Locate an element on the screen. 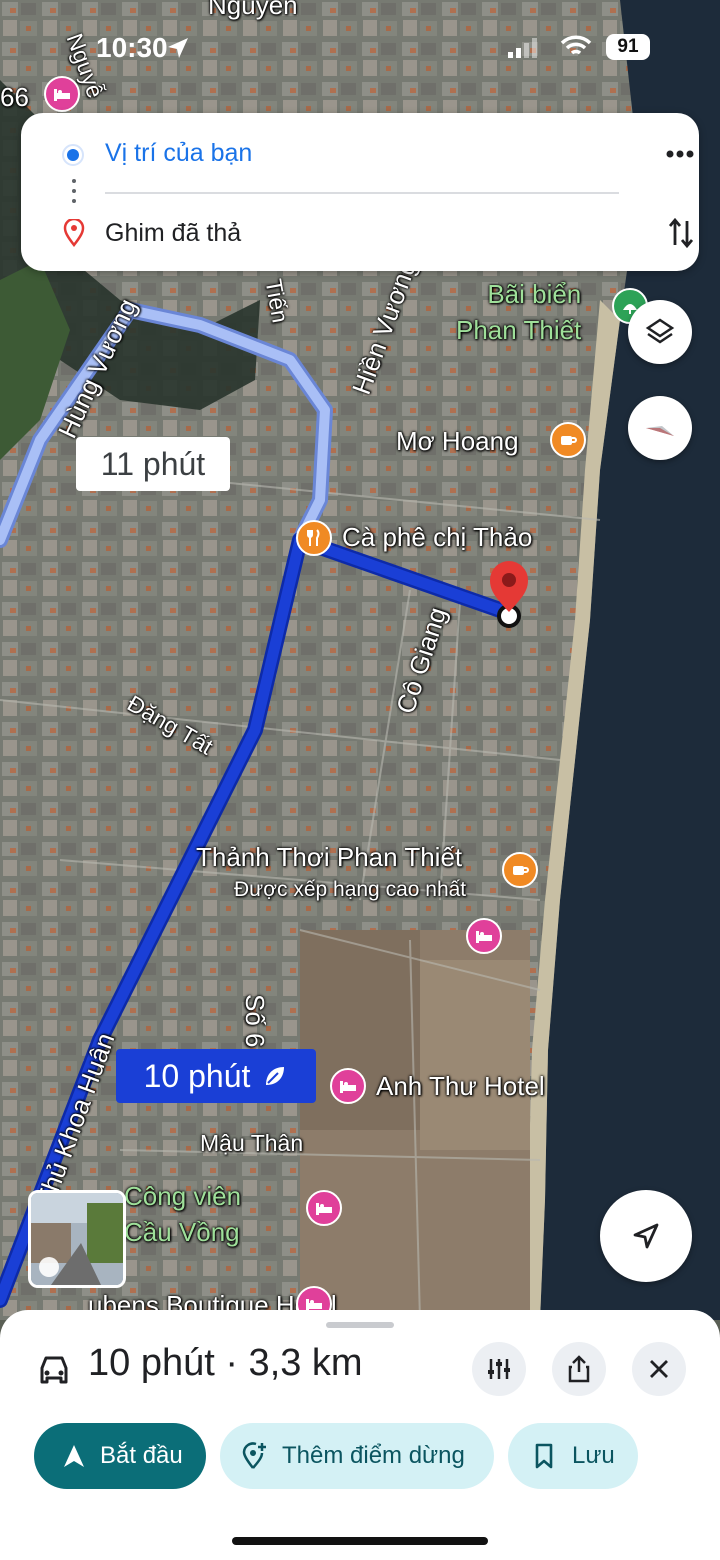  battery-indicator: 91 is located at coordinates (628, 47).